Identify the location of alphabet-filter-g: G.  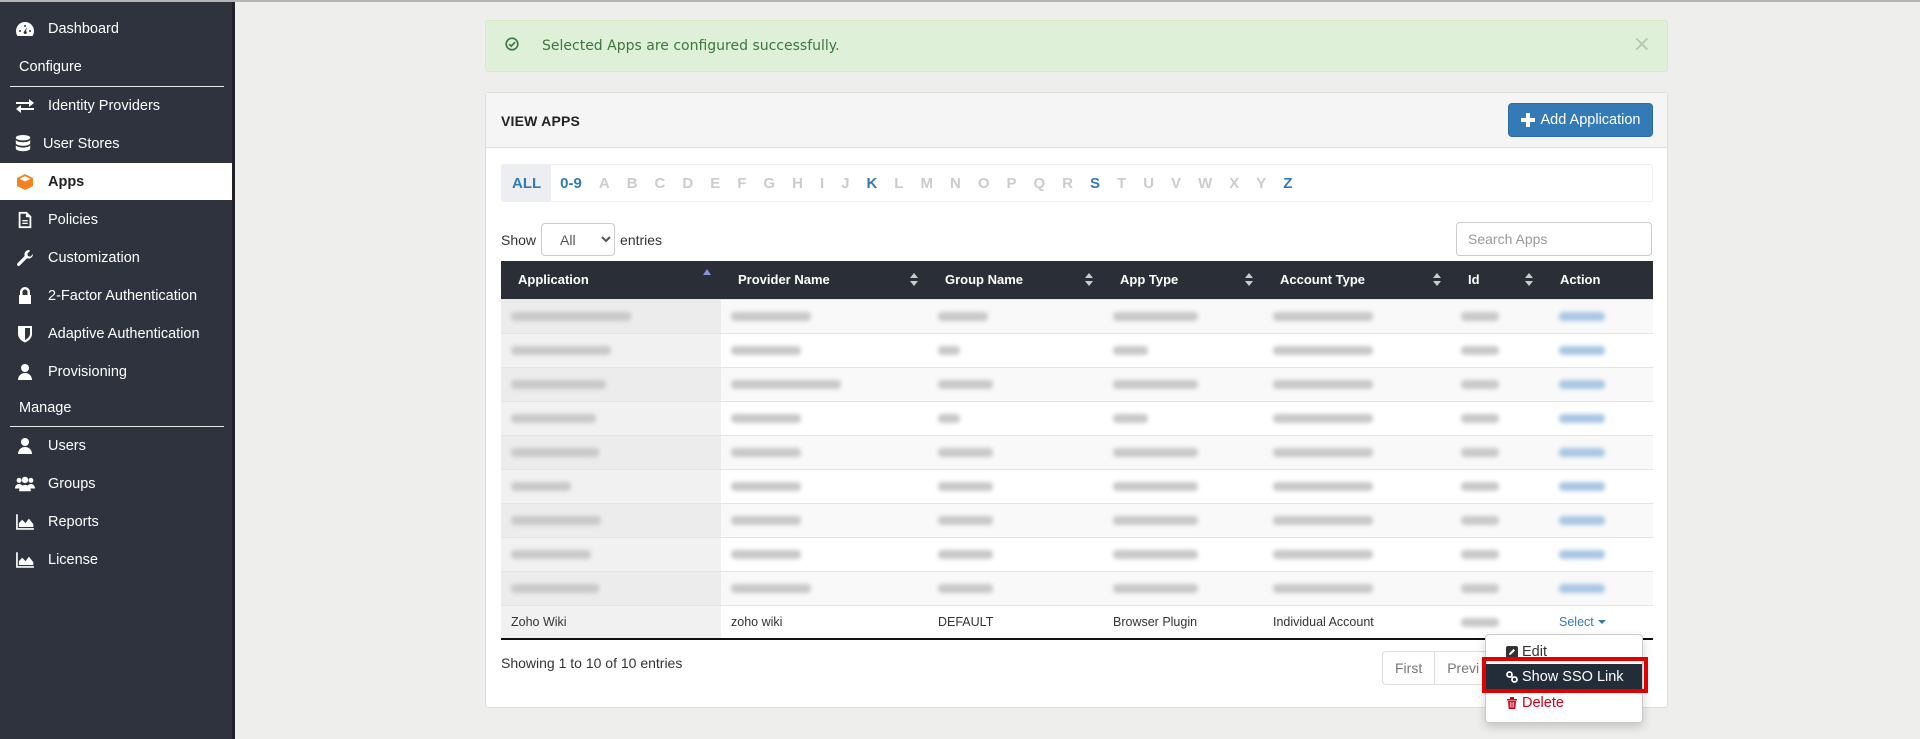
(769, 183).